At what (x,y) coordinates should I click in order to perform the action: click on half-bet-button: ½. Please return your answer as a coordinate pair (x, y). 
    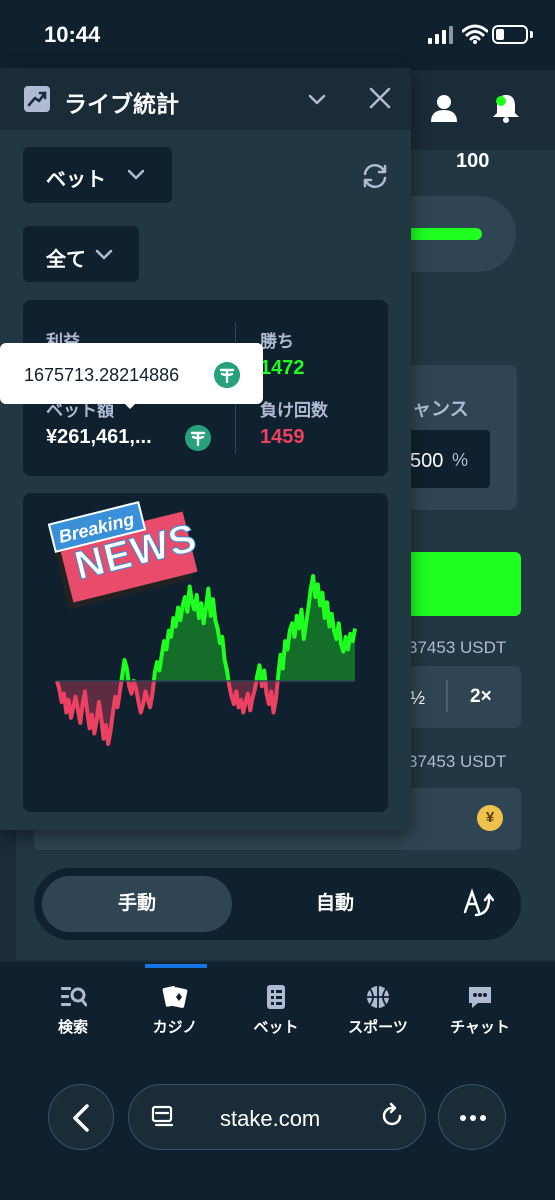
    Looking at the image, I should click on (417, 698).